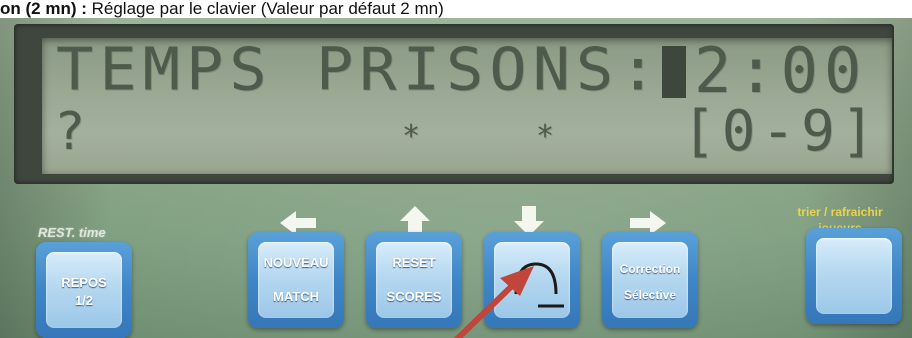  I want to click on rest-time-label: REST. time, so click(72, 232).